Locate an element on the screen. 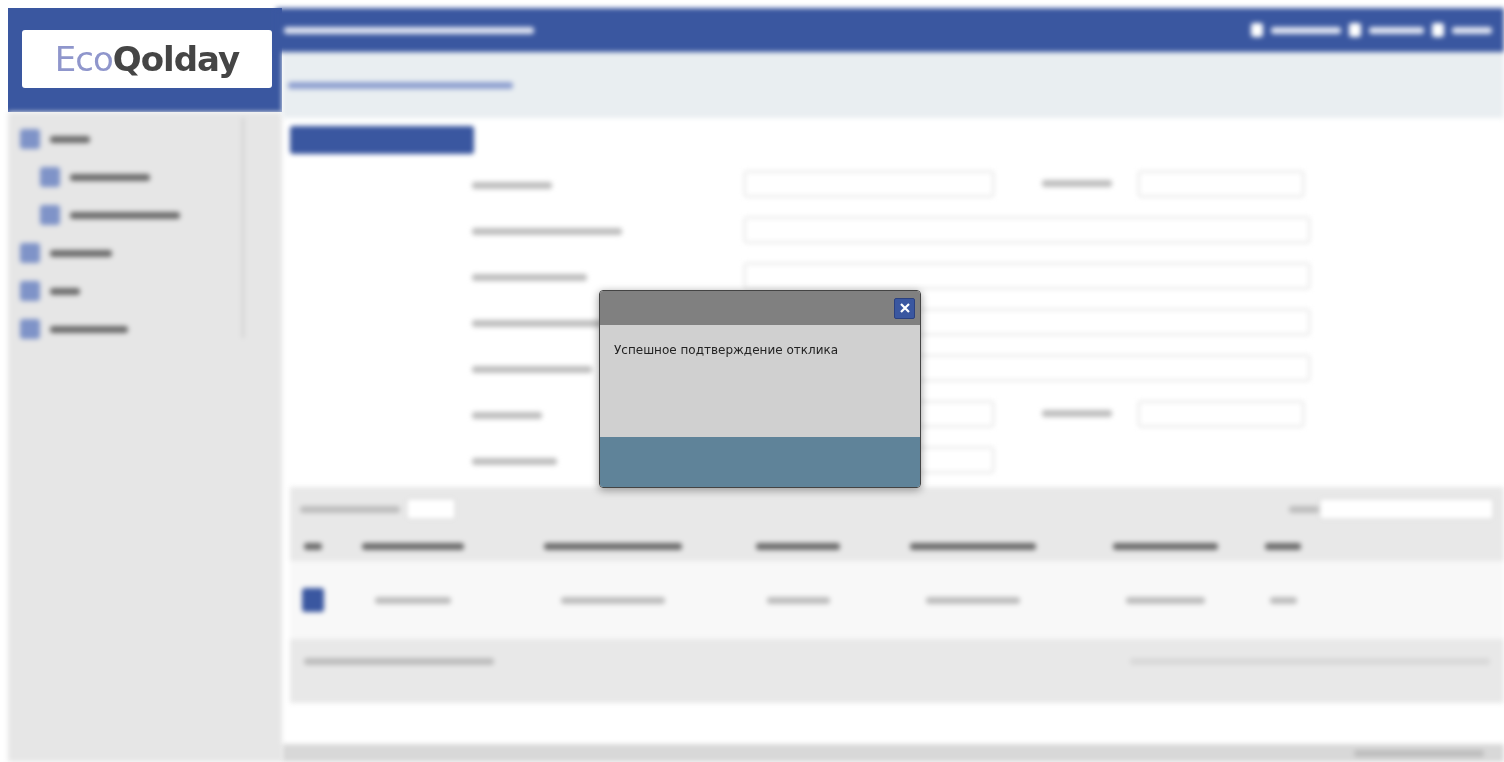 The image size is (1504, 762). dialog-message: Успешное подтверждение отклика is located at coordinates (726, 350).